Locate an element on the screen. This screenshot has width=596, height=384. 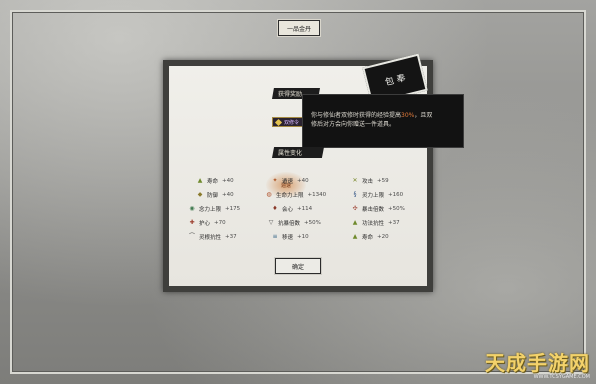
stat-vitality-max: ◍ 生命力上限 +1340 is located at coordinates (296, 194).